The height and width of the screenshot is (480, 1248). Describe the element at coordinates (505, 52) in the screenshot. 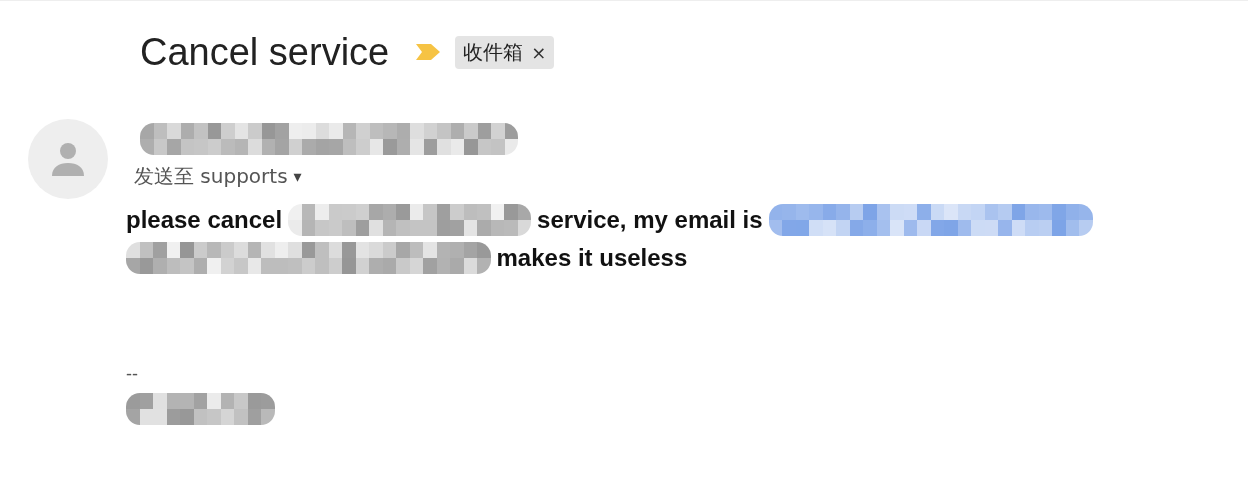

I see `label-chip: 收件箱 ×` at that location.